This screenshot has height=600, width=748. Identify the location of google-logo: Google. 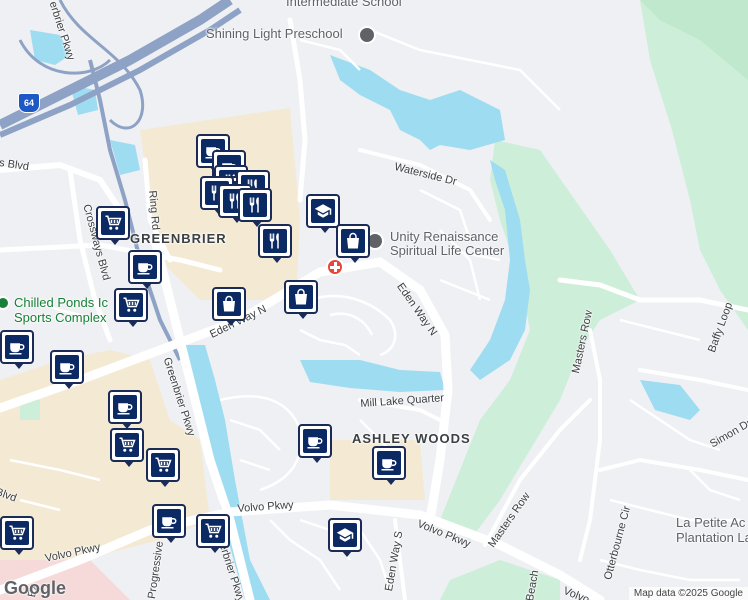
(35, 588).